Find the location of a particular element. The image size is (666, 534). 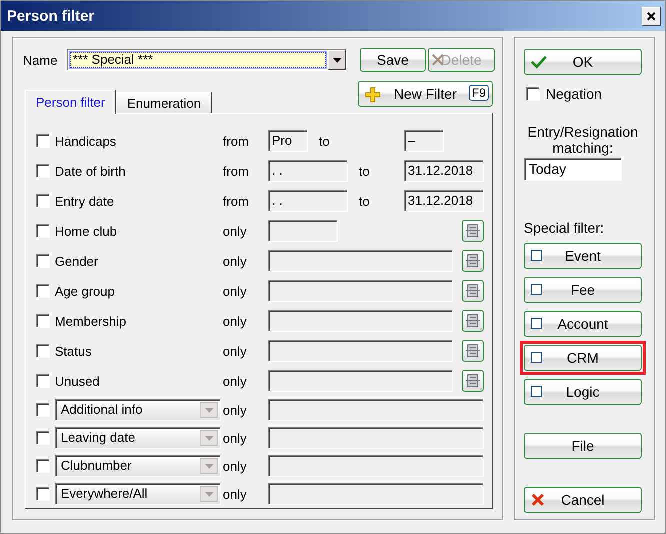

filter-label: Gender is located at coordinates (77, 261).